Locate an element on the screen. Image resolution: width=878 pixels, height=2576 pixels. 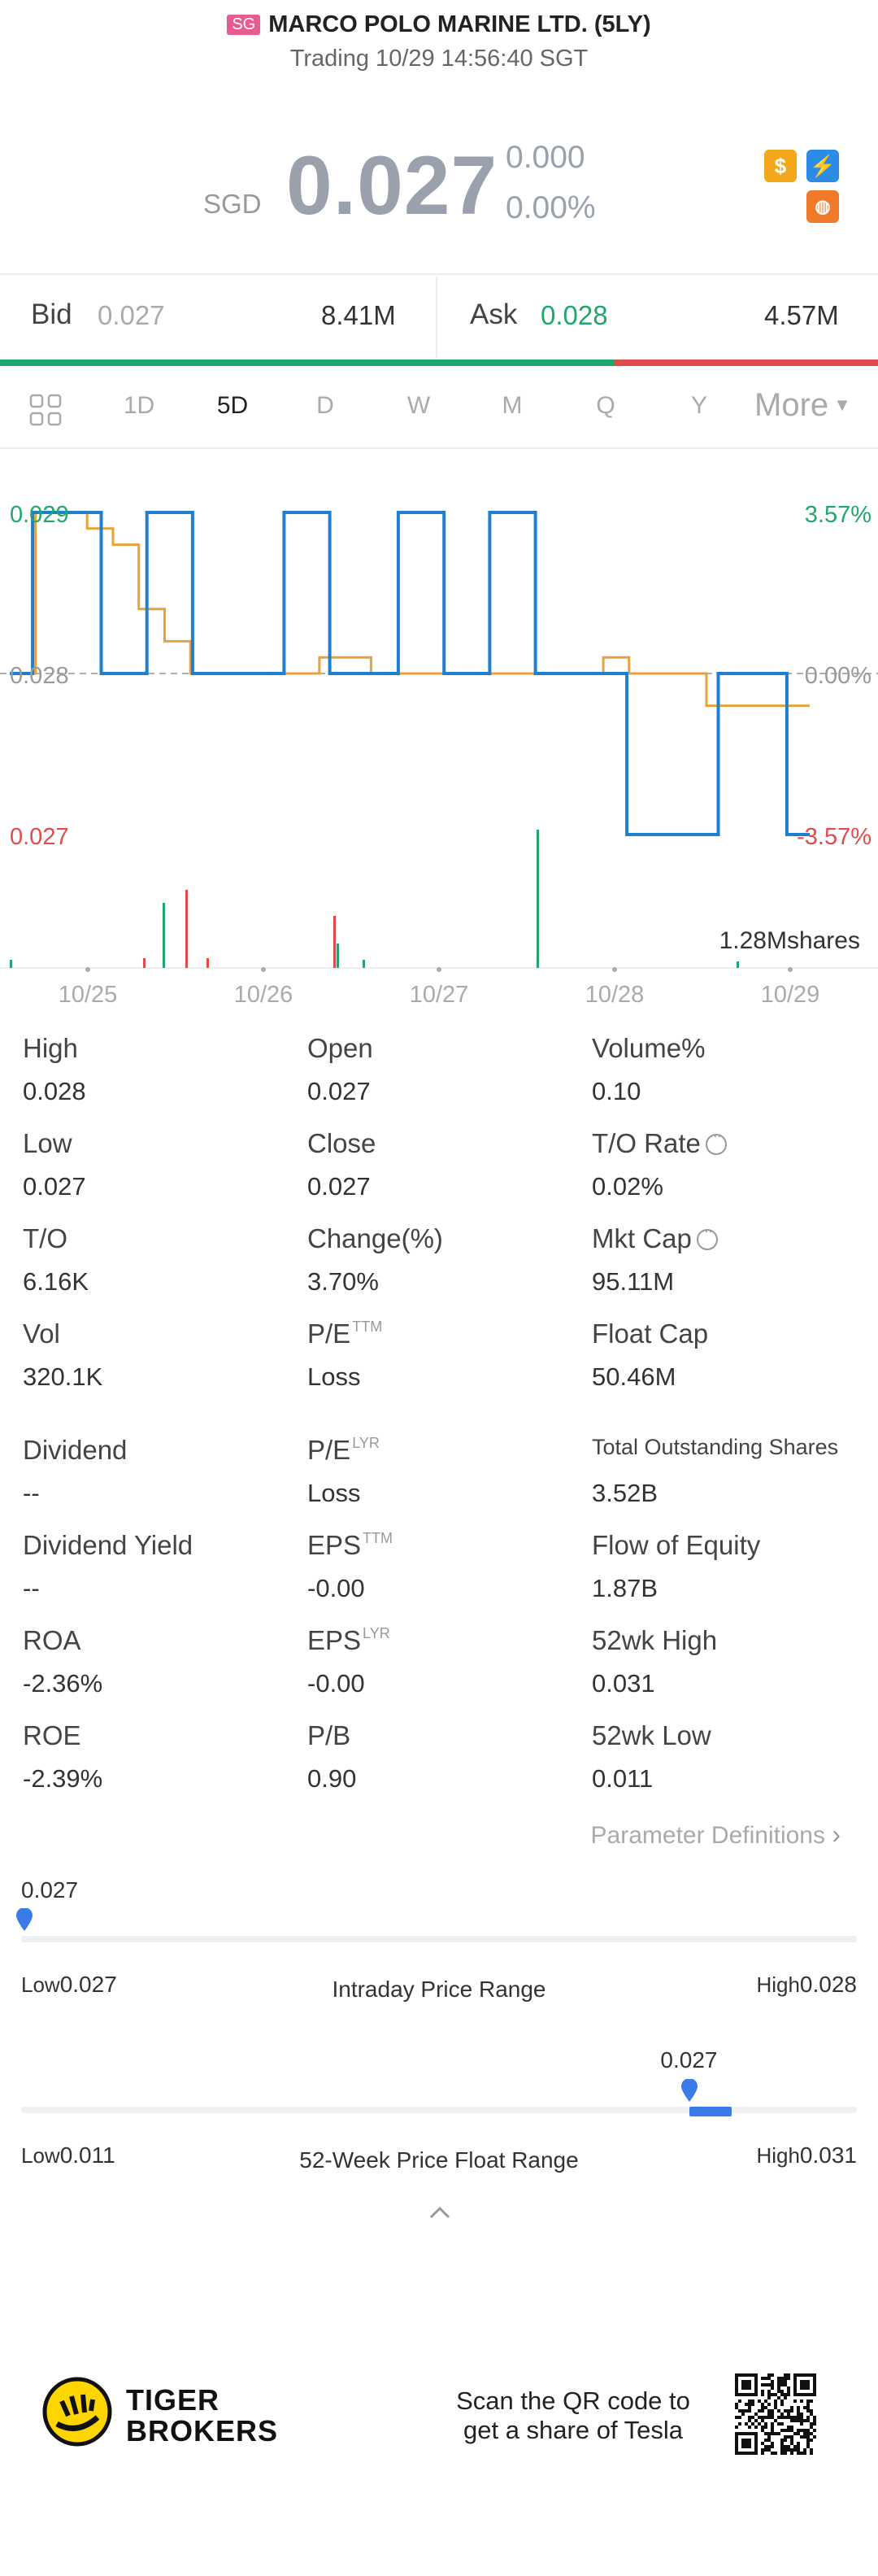
tab-m: M is located at coordinates (512, 406).